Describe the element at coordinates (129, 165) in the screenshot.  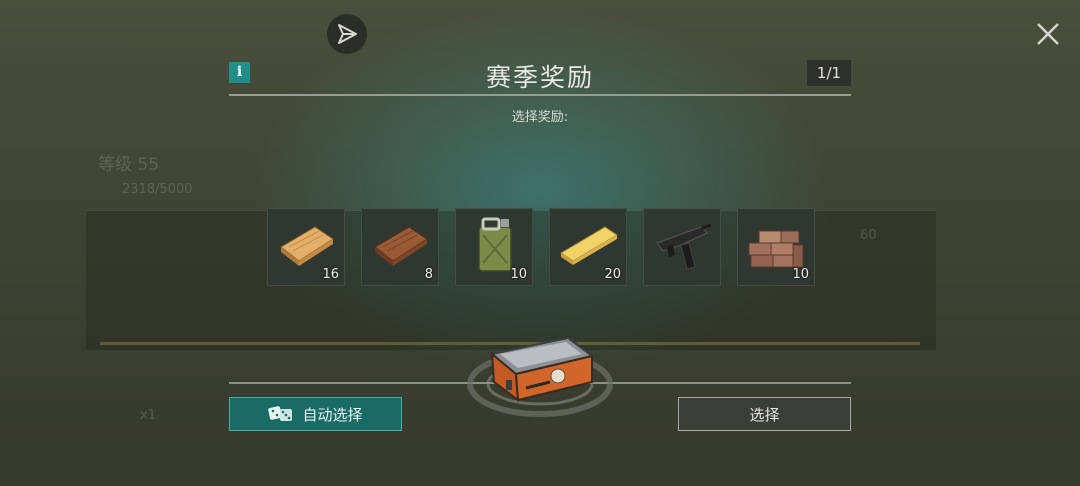
I see `background-level-text: 等级 55` at that location.